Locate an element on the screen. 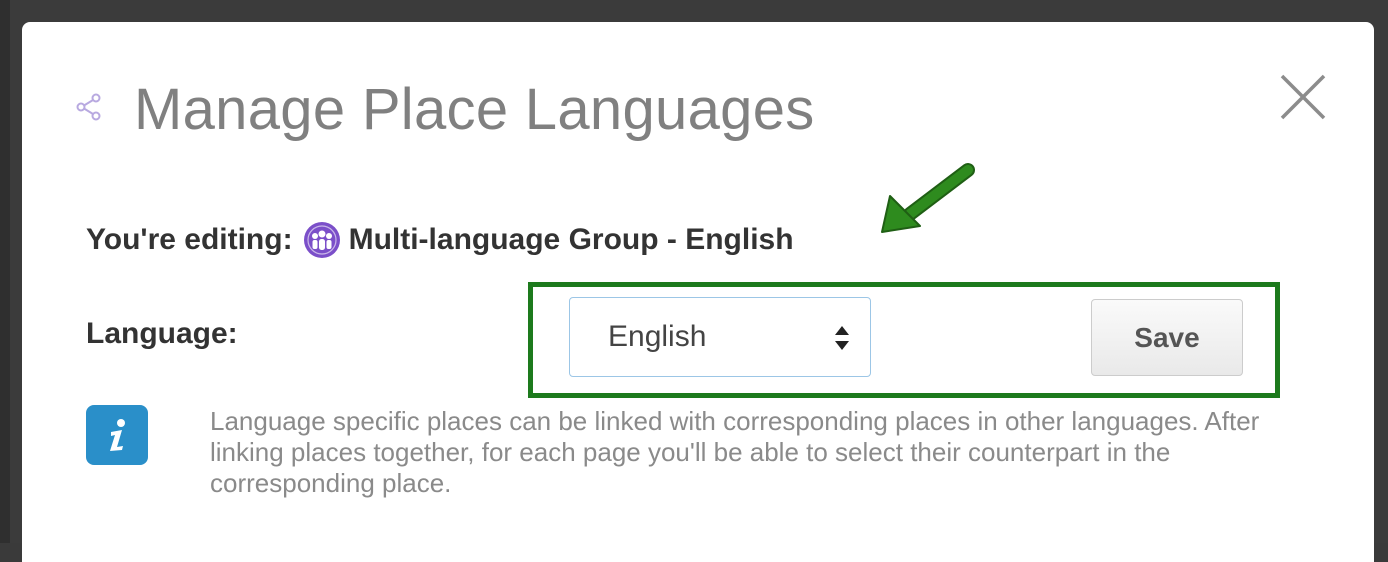  editing-prefix: You're editing: is located at coordinates (189, 239).